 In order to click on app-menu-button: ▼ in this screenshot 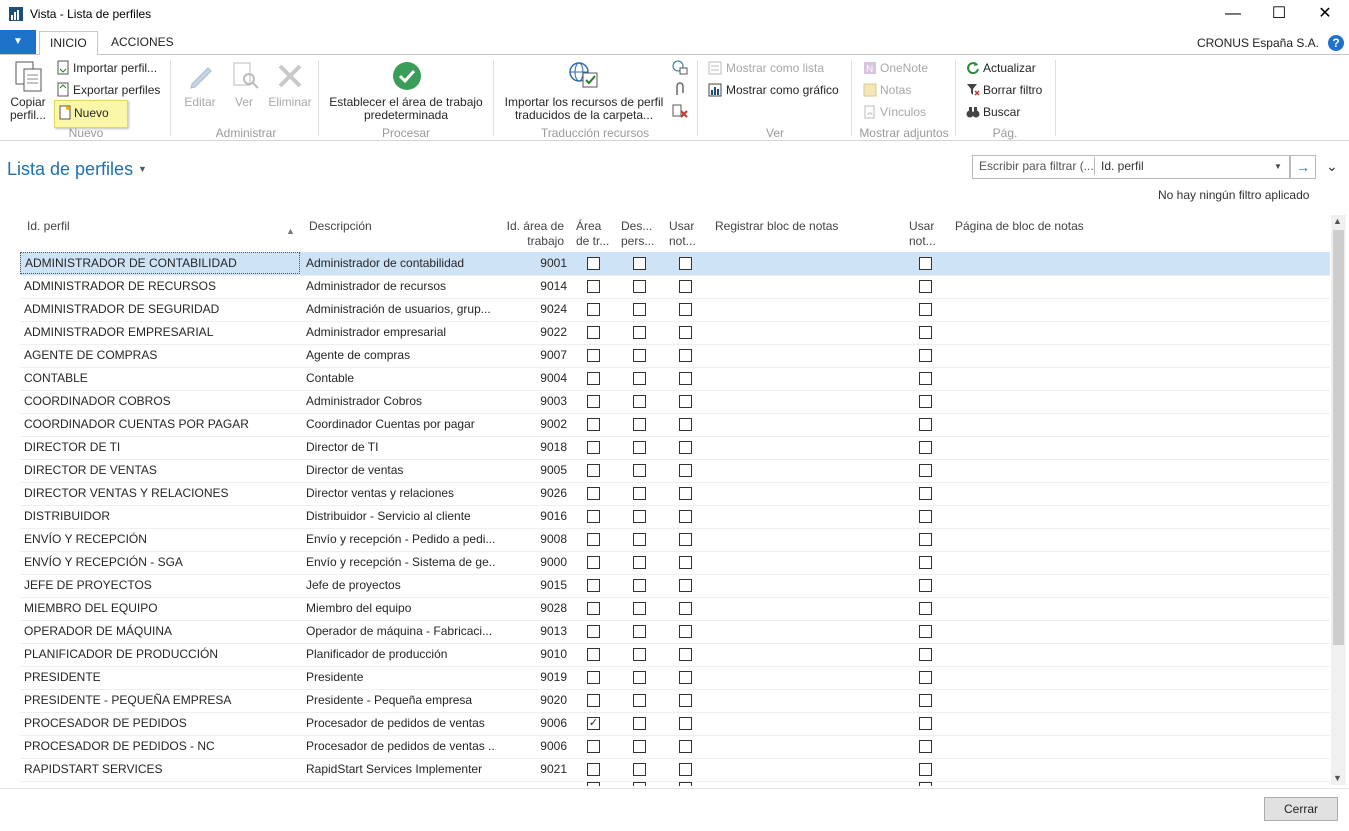, I will do `click(18, 42)`.